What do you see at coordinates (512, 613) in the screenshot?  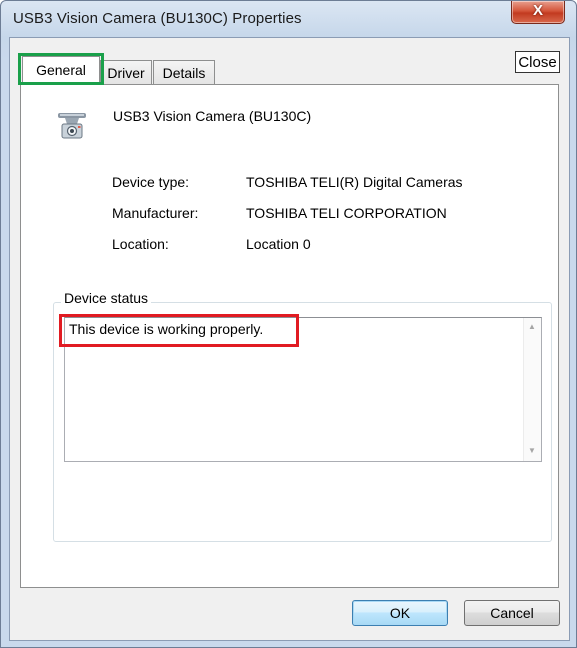 I see `cancel-button: Cancel` at bounding box center [512, 613].